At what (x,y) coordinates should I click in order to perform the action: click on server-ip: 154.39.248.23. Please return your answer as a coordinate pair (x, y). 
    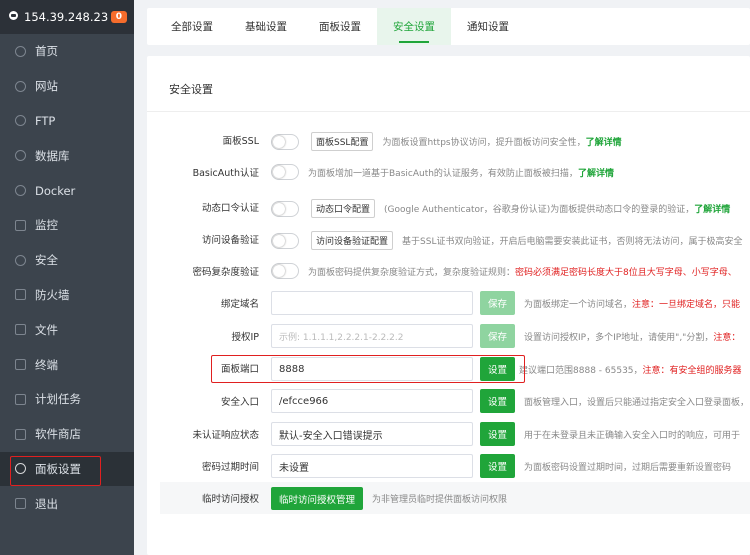
    Looking at the image, I should click on (66, 17).